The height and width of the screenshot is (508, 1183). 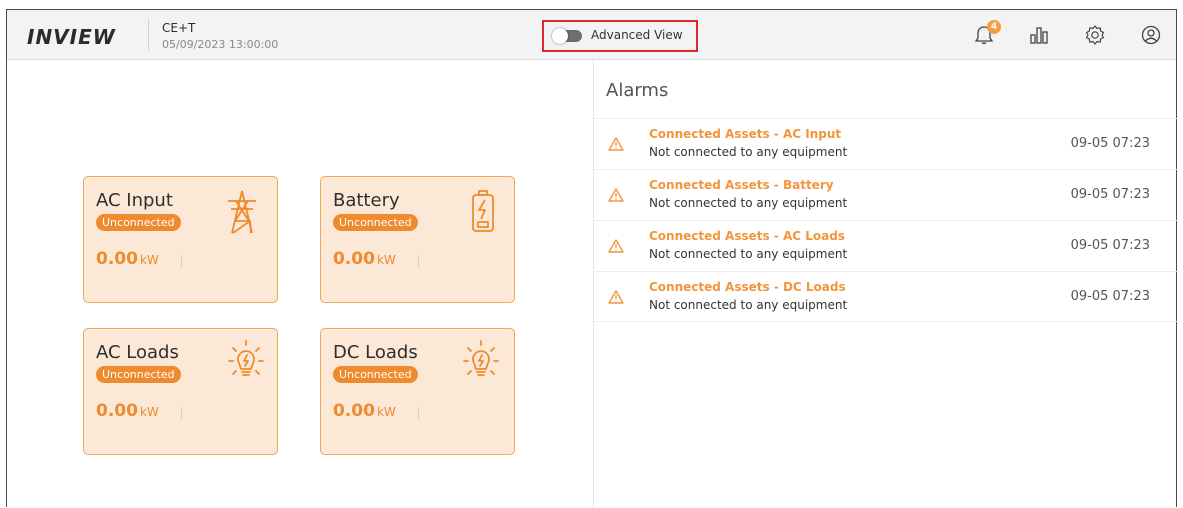 I want to click on power-tower-icon, so click(x=242, y=212).